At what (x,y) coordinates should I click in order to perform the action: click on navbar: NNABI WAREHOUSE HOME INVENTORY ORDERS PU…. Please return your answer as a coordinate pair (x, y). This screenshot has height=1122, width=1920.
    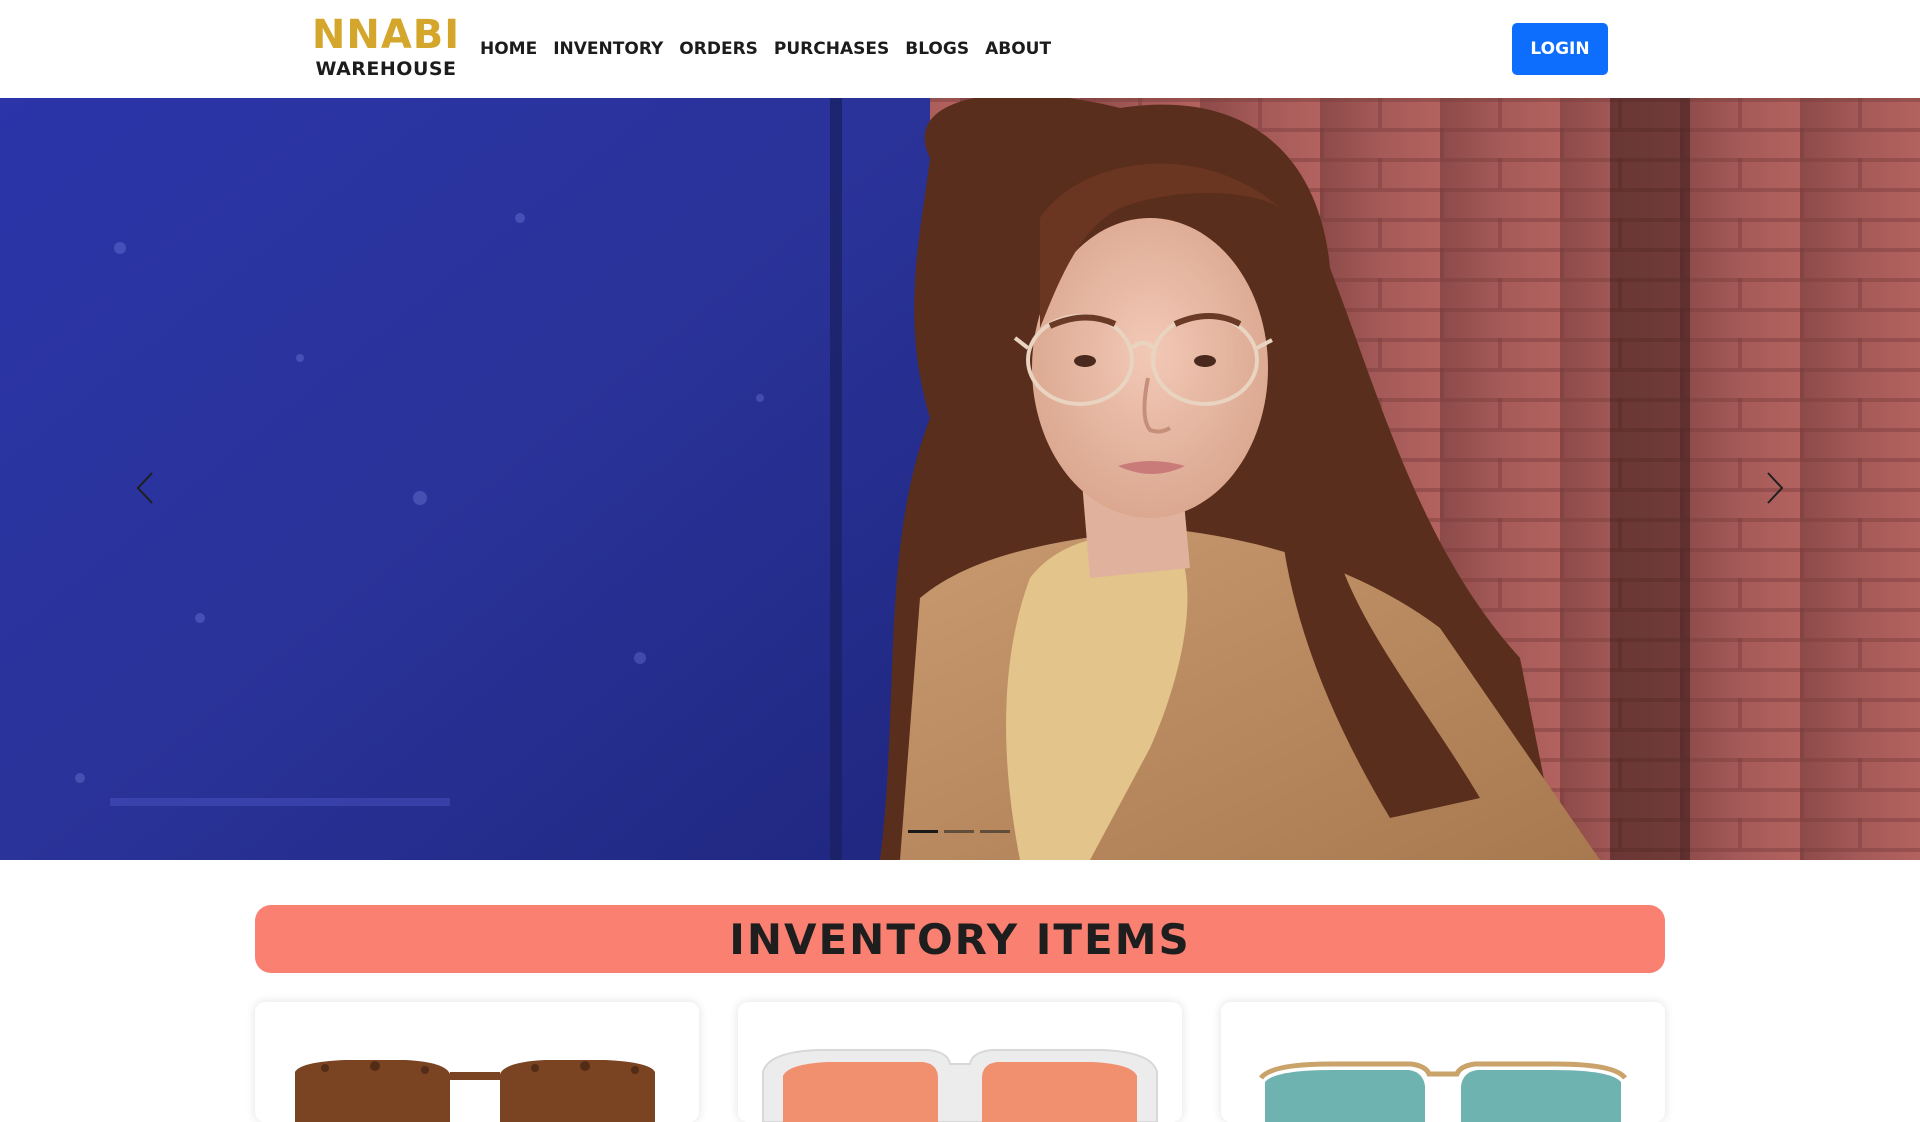
    Looking at the image, I should click on (960, 49).